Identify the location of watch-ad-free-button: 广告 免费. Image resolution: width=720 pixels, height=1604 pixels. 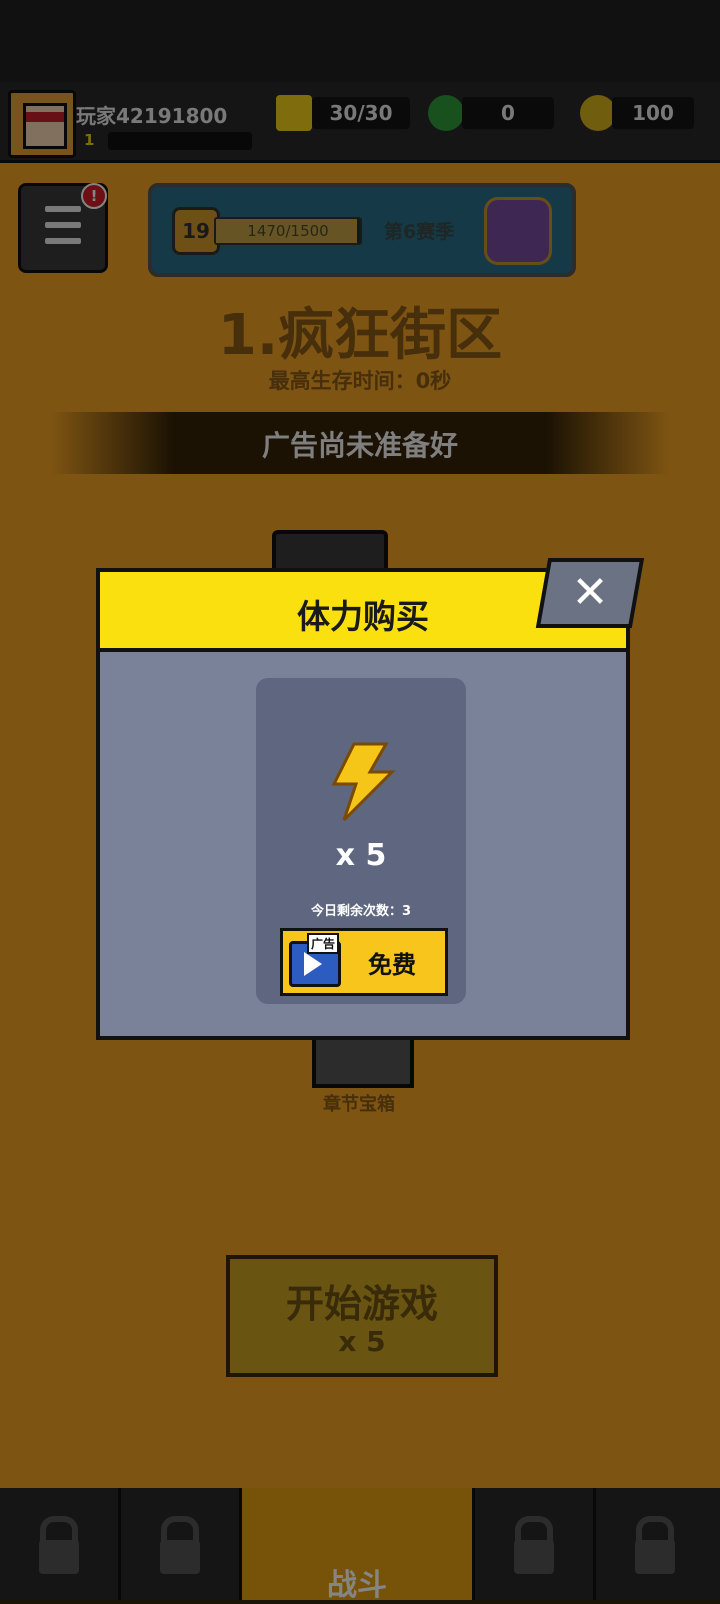
(364, 962).